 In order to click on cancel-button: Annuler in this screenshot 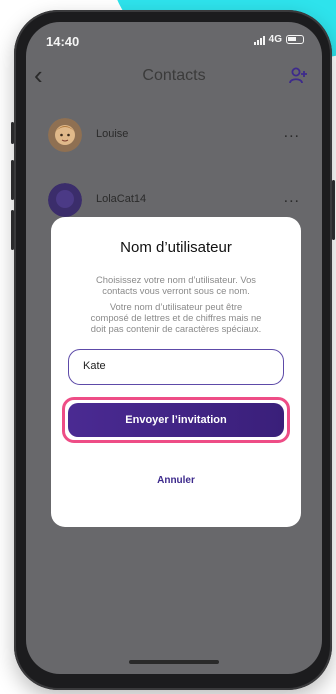, I will do `click(176, 480)`.